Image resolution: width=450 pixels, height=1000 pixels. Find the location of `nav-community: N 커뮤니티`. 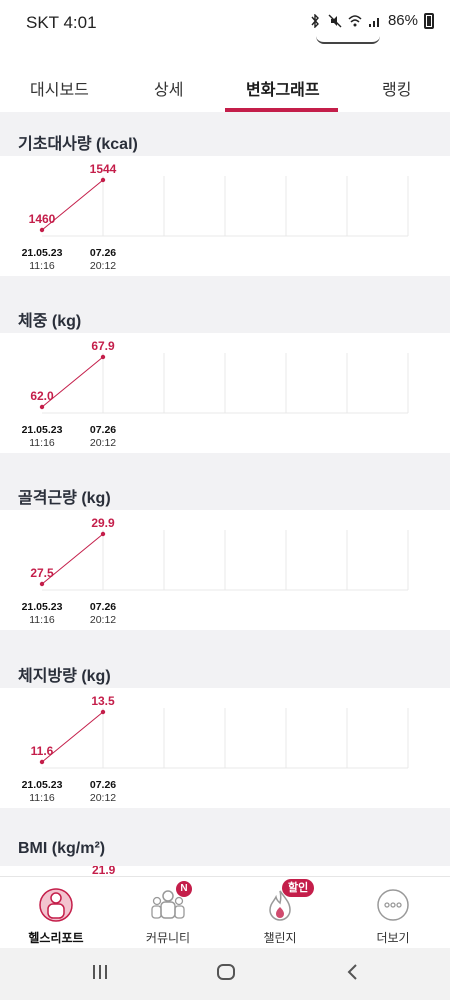

nav-community: N 커뮤니티 is located at coordinates (168, 913).